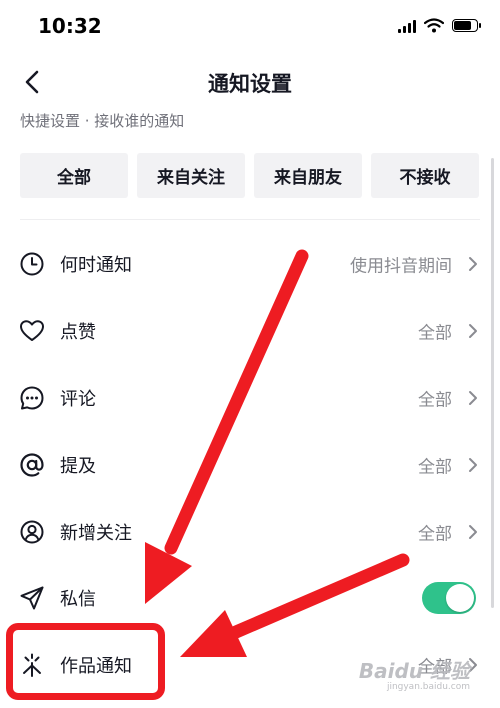  I want to click on wifi-icon, so click(434, 25).